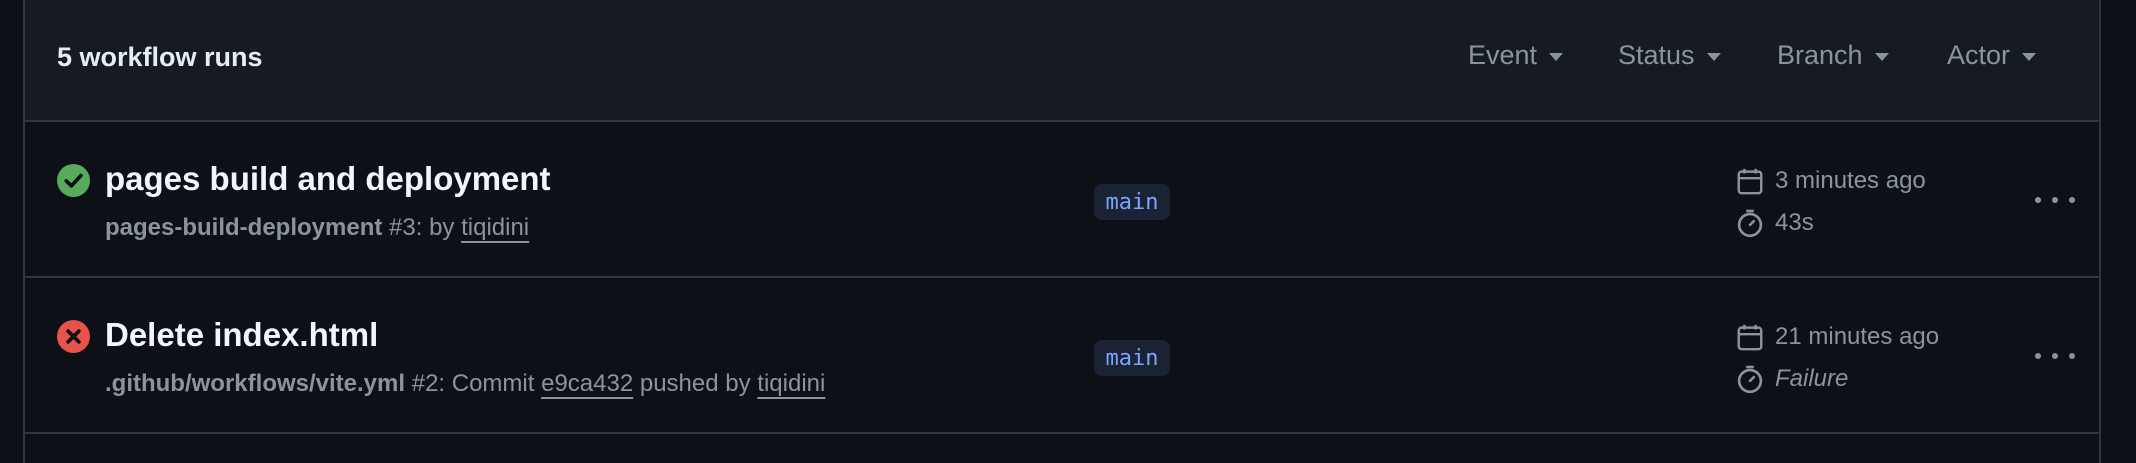  Describe the element at coordinates (1656, 55) in the screenshot. I see `status-filter-label: Status` at that location.